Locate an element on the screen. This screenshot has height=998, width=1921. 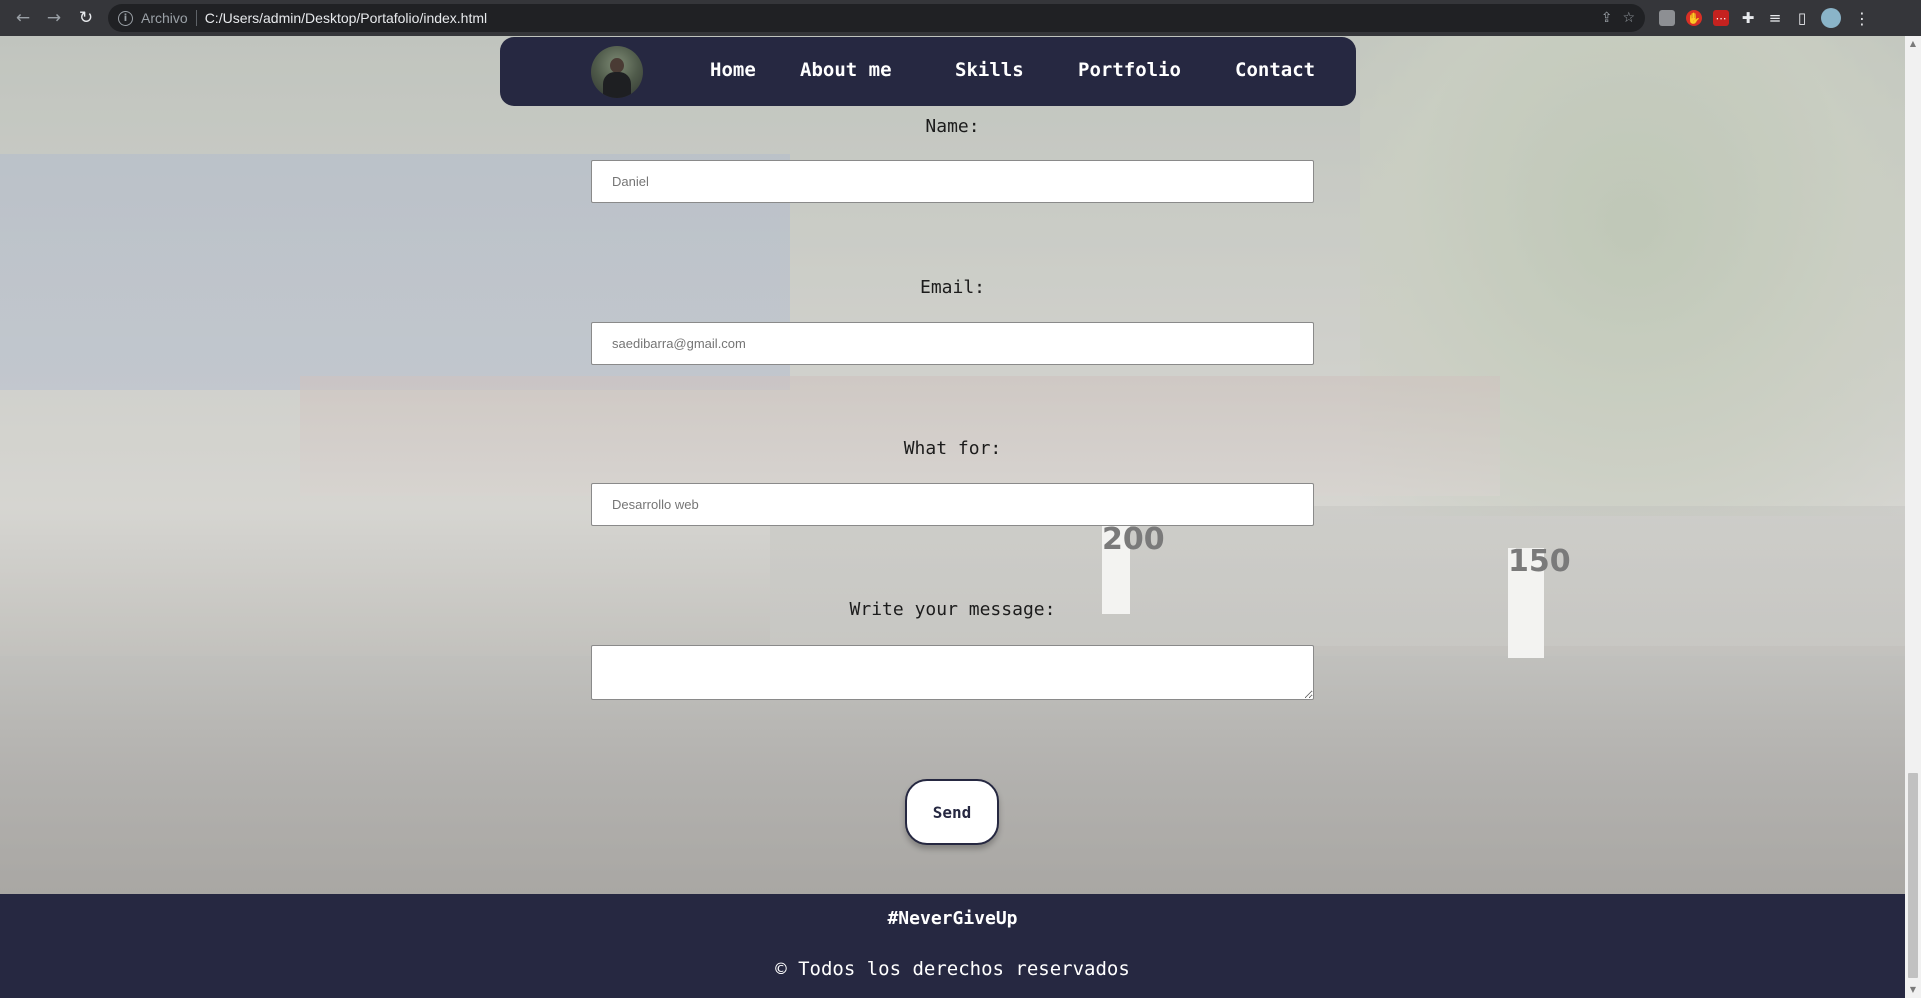
scroll-thumb is located at coordinates (1913, 875).